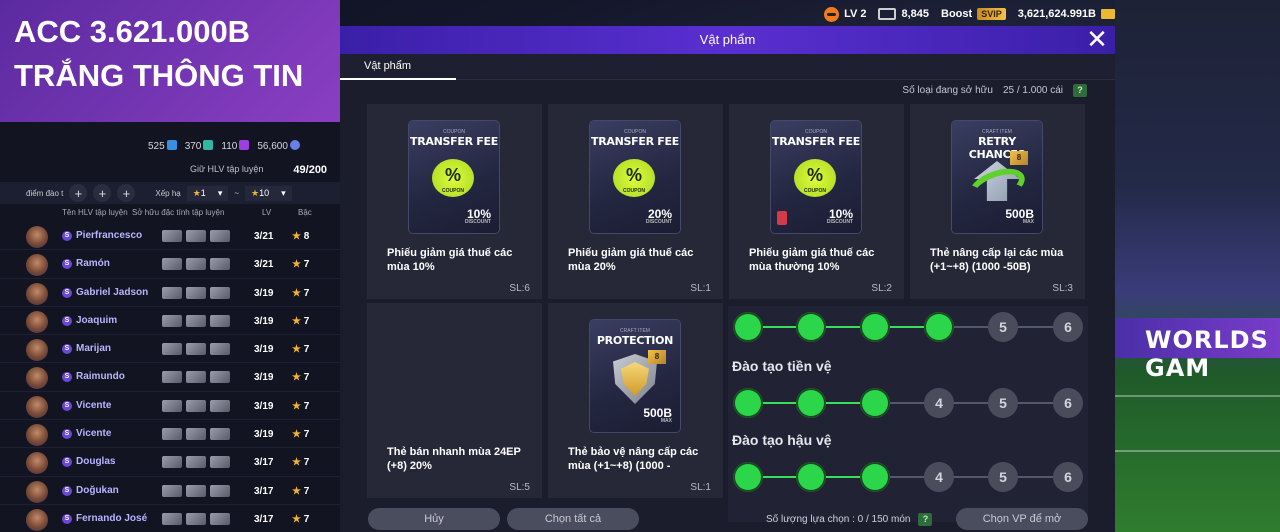 This screenshot has width=1280, height=532. What do you see at coordinates (306, 293) in the screenshot?
I see `player-grade-value: 7` at bounding box center [306, 293].